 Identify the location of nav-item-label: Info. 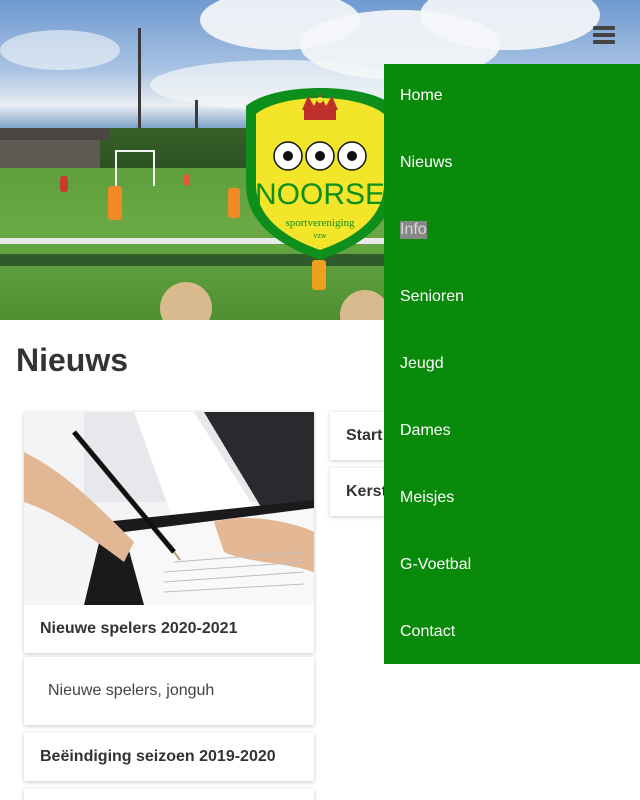
(413, 230).